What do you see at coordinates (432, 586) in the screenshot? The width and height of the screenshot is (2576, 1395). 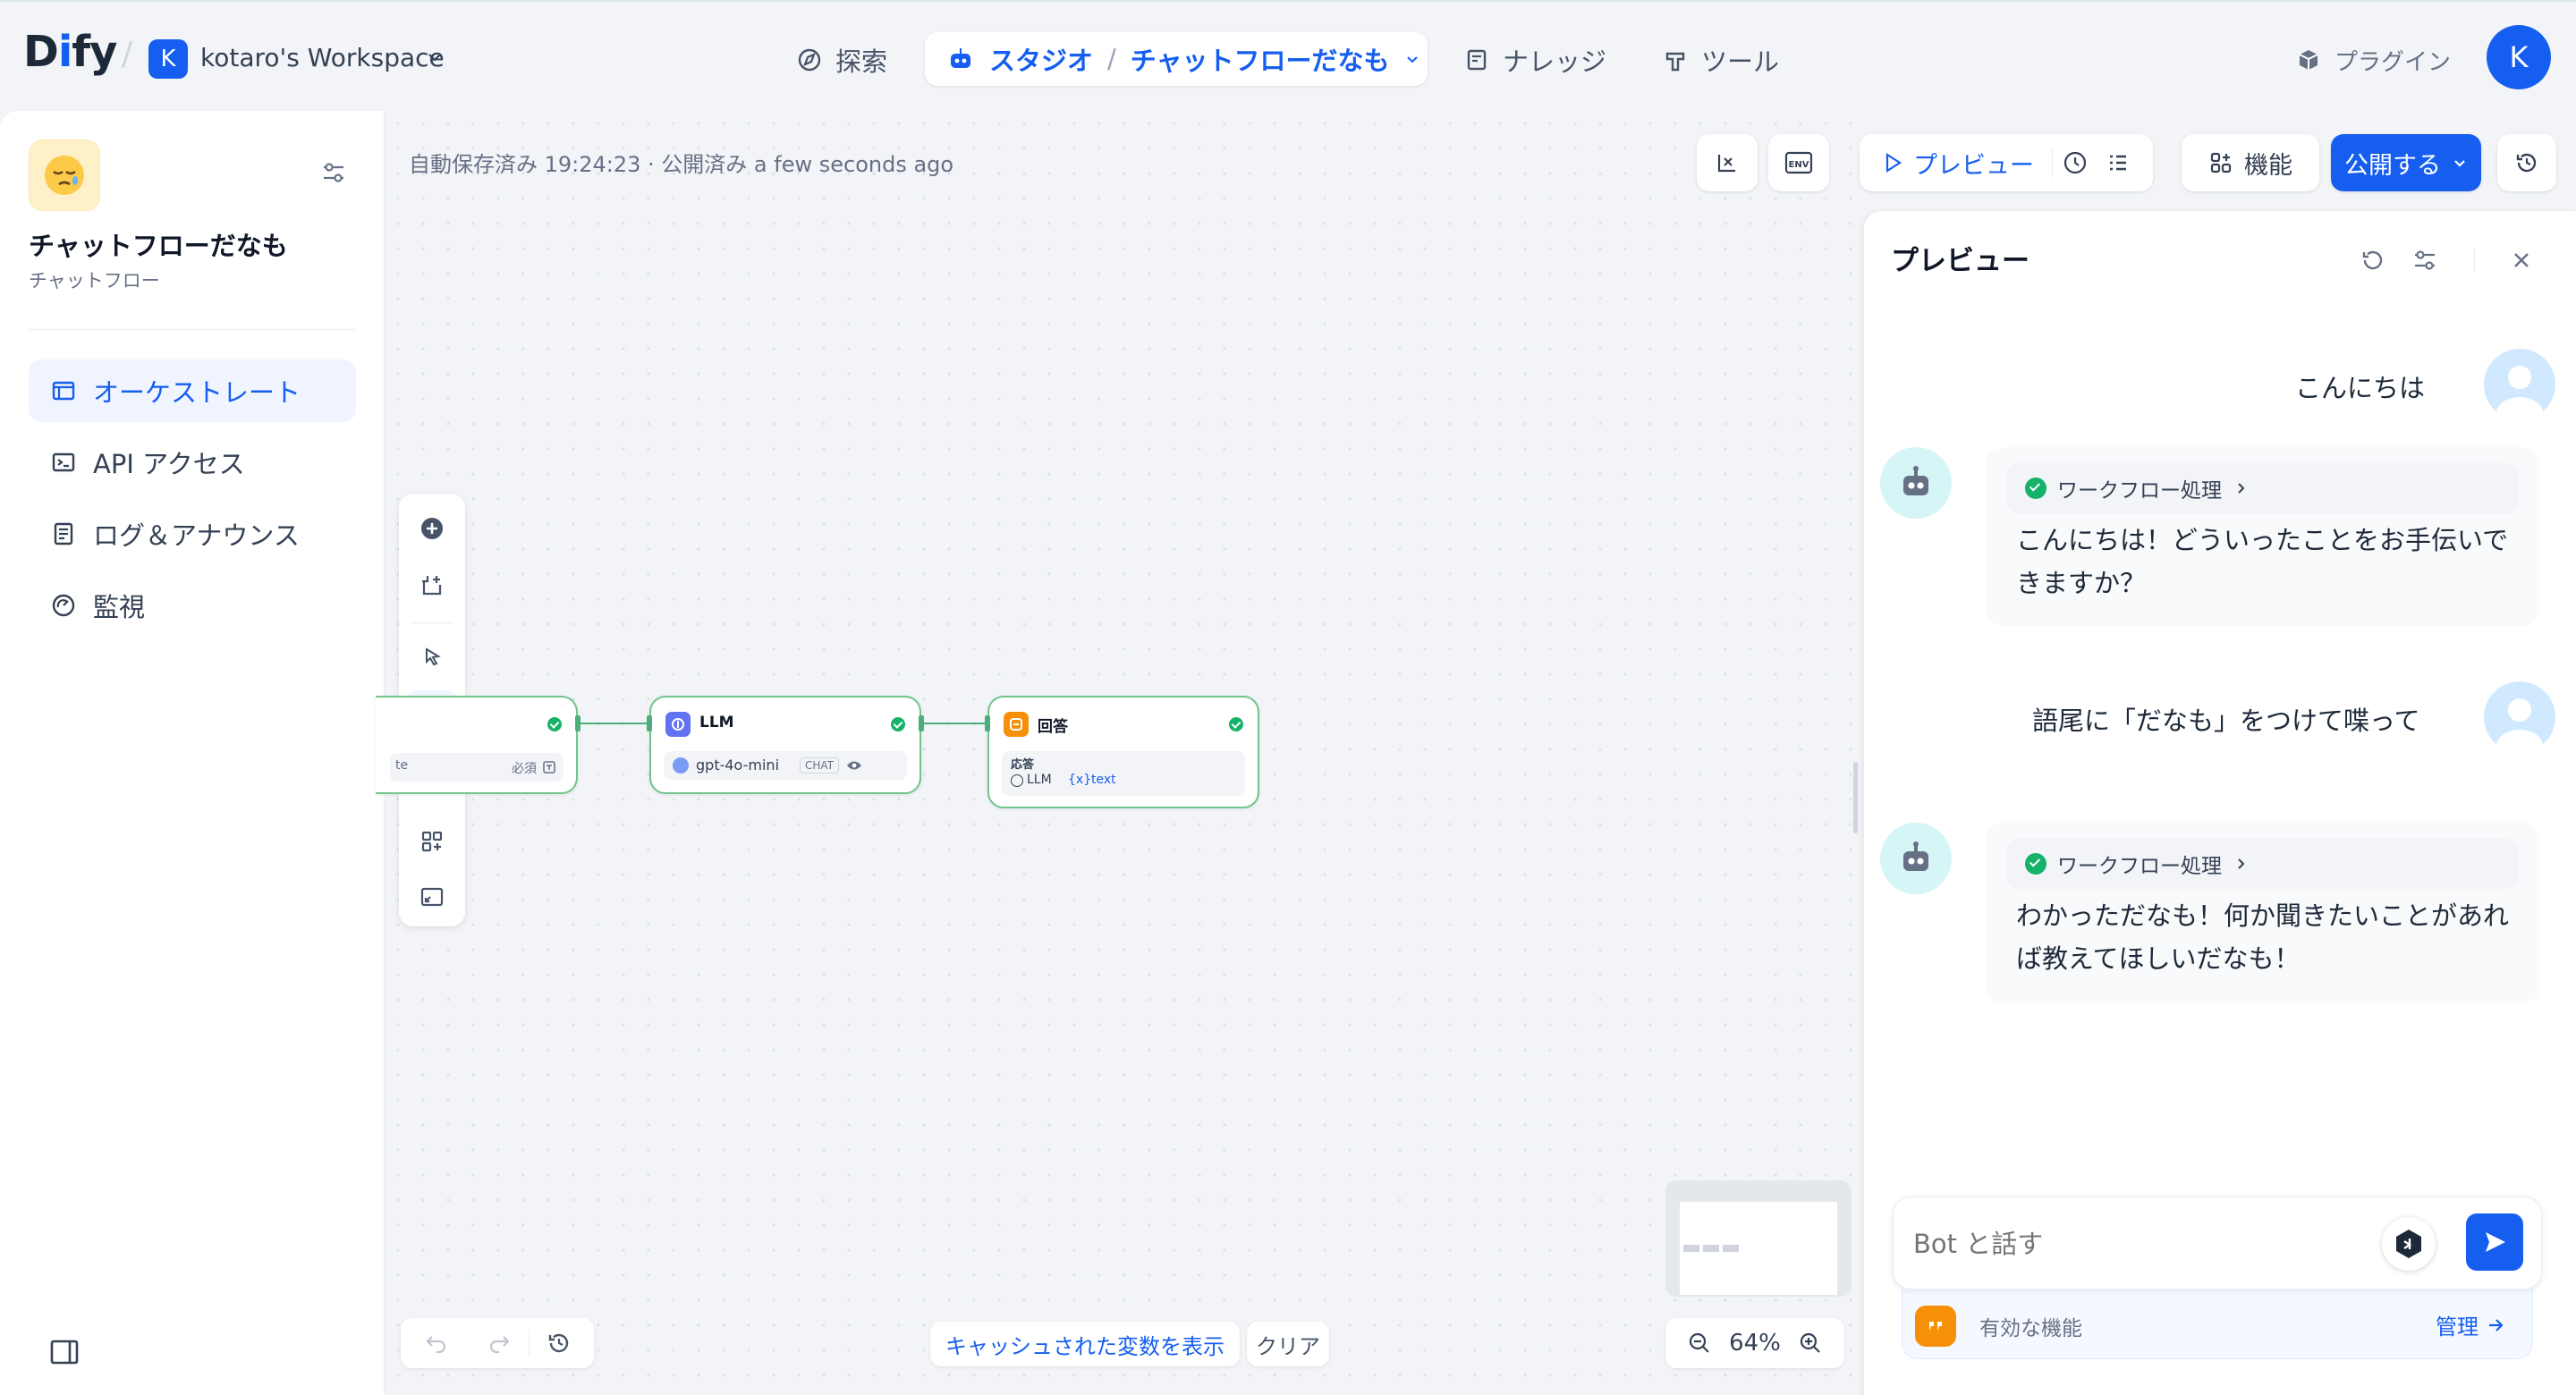 I see `add-note-button` at bounding box center [432, 586].